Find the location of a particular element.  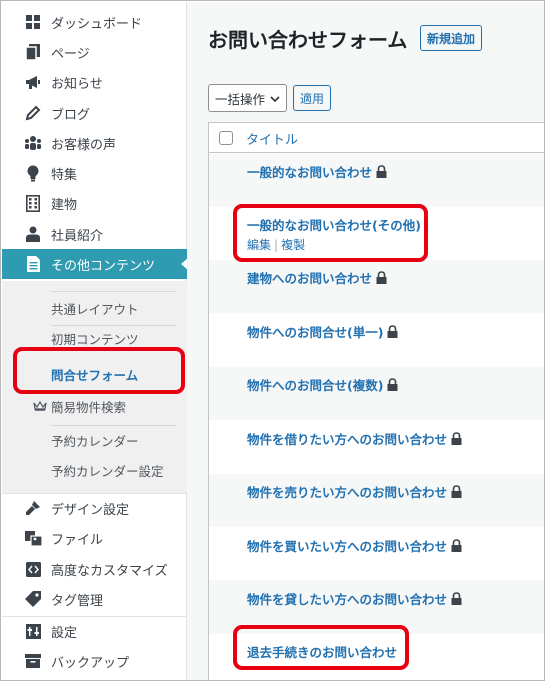

sidebar-item-tag-management: タグ管理 is located at coordinates (94, 599).